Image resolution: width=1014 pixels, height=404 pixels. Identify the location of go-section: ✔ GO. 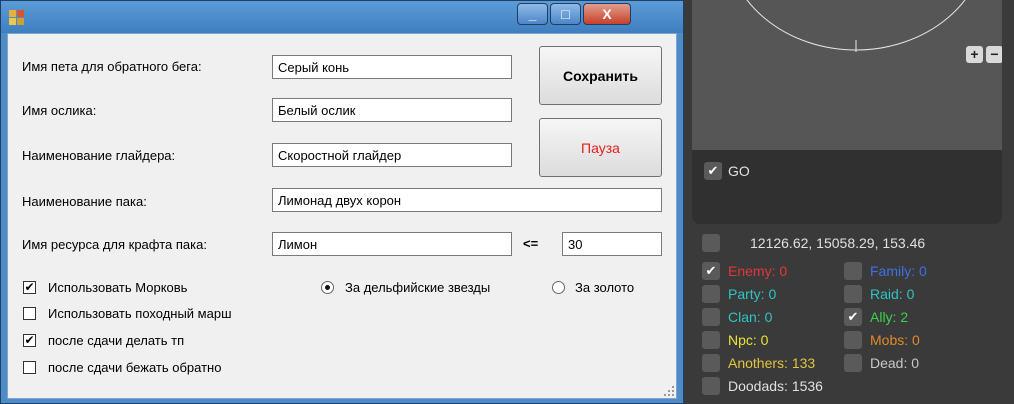
(847, 187).